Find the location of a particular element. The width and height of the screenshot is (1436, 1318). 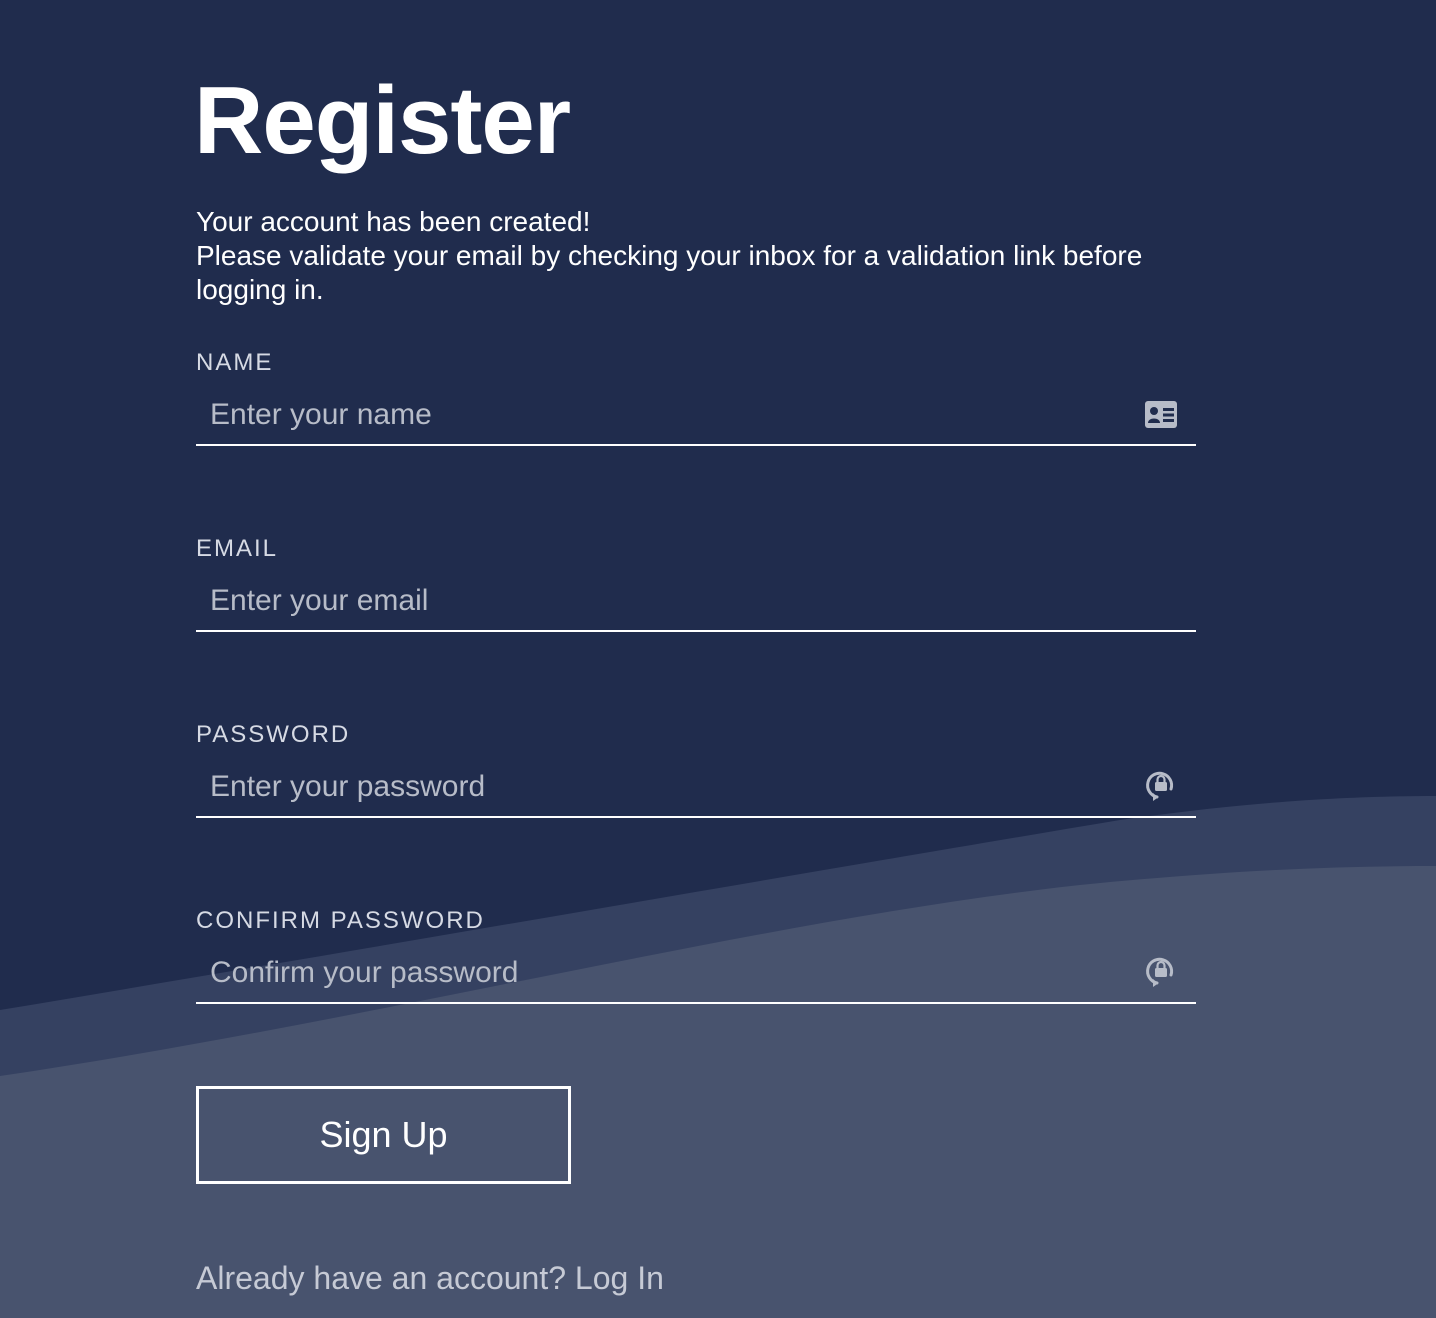

page-title: Register is located at coordinates (382, 120).